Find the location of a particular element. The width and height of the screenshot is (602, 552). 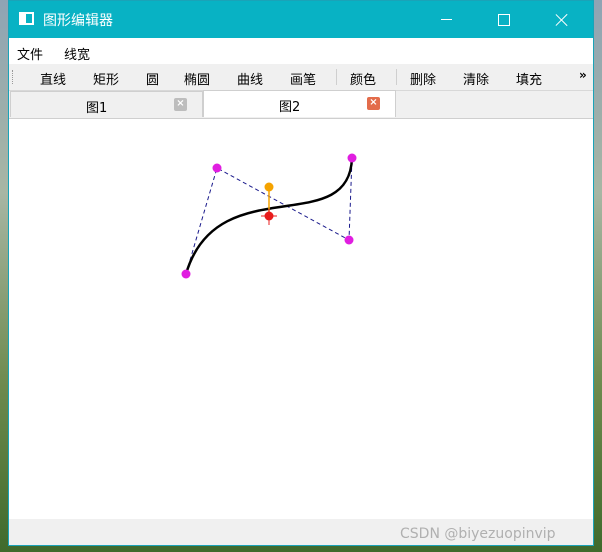

tab-figure-2: 图2 × is located at coordinates (299, 103).